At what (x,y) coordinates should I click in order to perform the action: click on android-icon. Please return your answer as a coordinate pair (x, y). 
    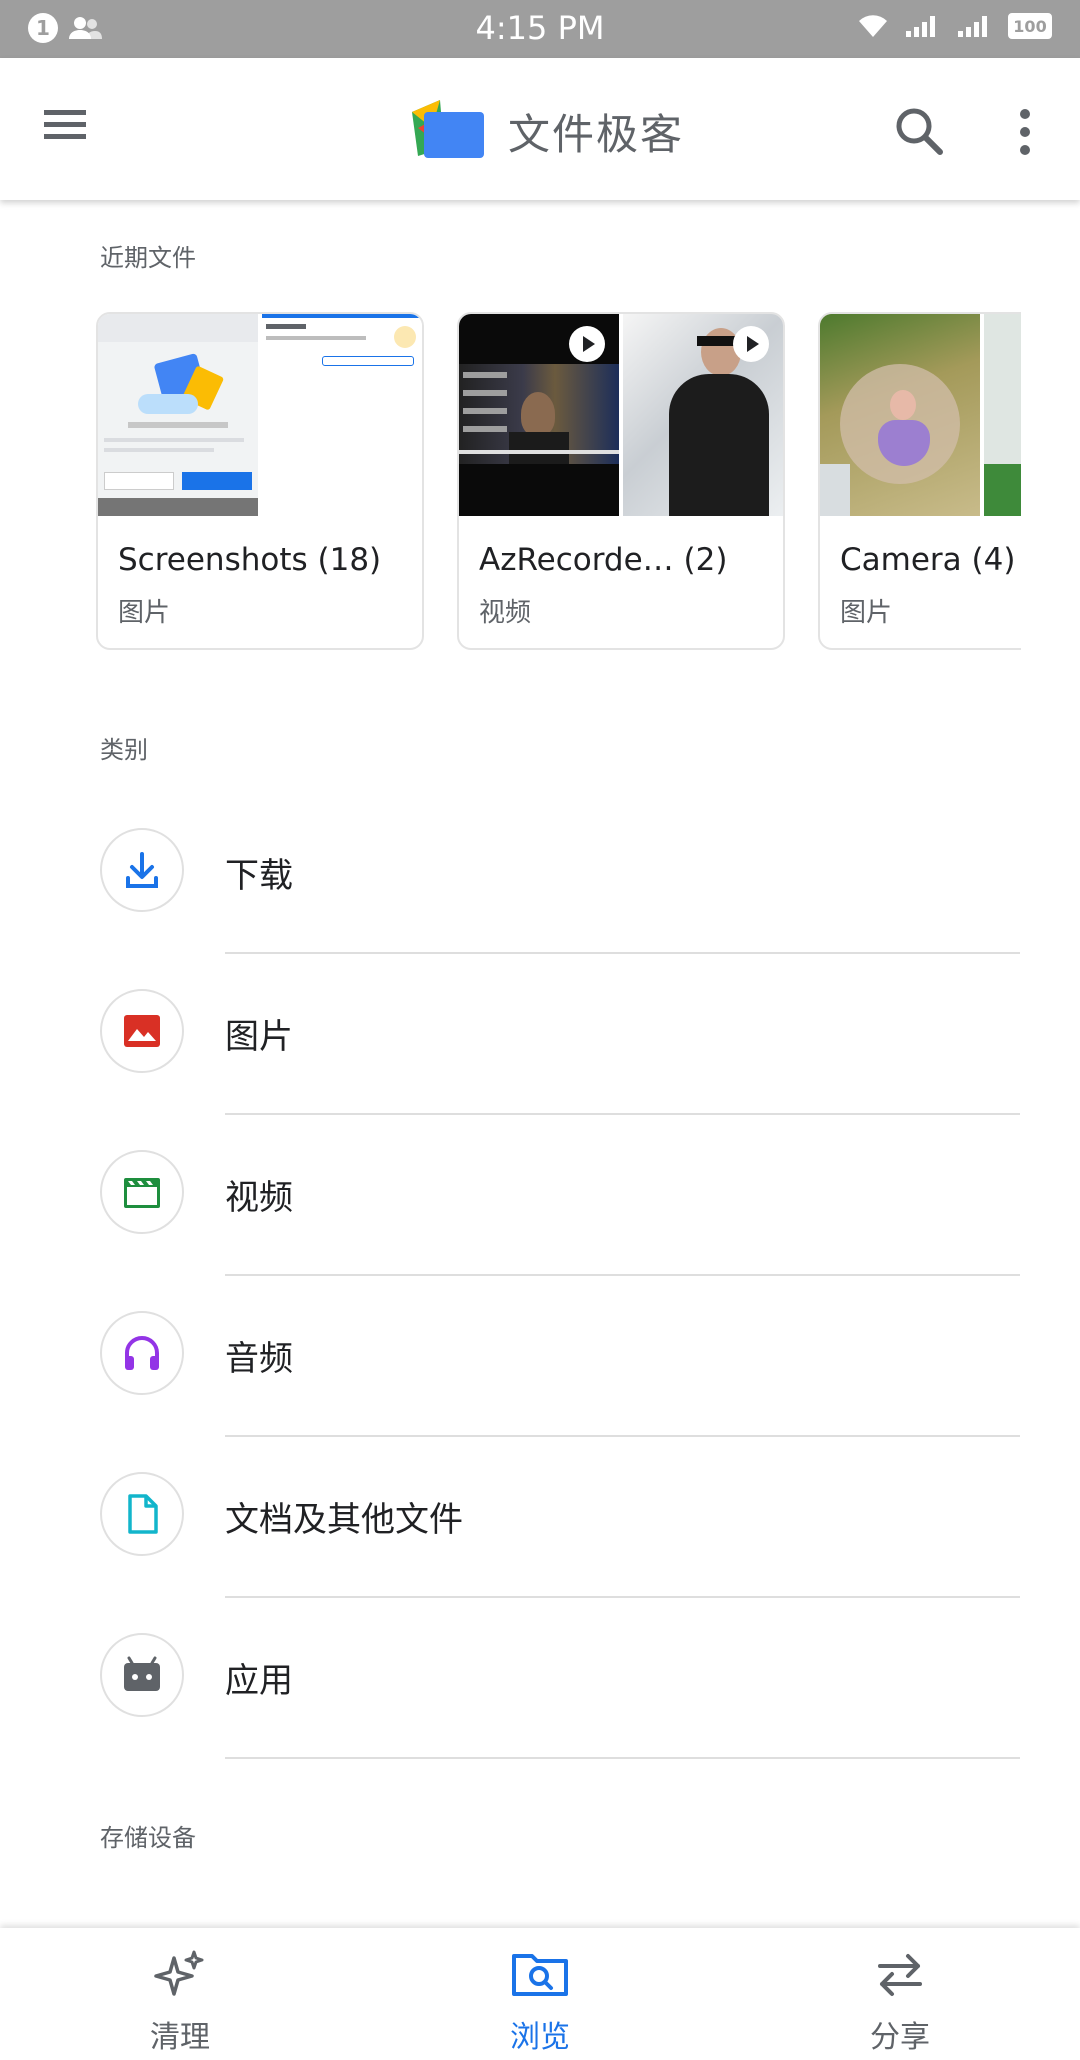
    Looking at the image, I should click on (142, 1673).